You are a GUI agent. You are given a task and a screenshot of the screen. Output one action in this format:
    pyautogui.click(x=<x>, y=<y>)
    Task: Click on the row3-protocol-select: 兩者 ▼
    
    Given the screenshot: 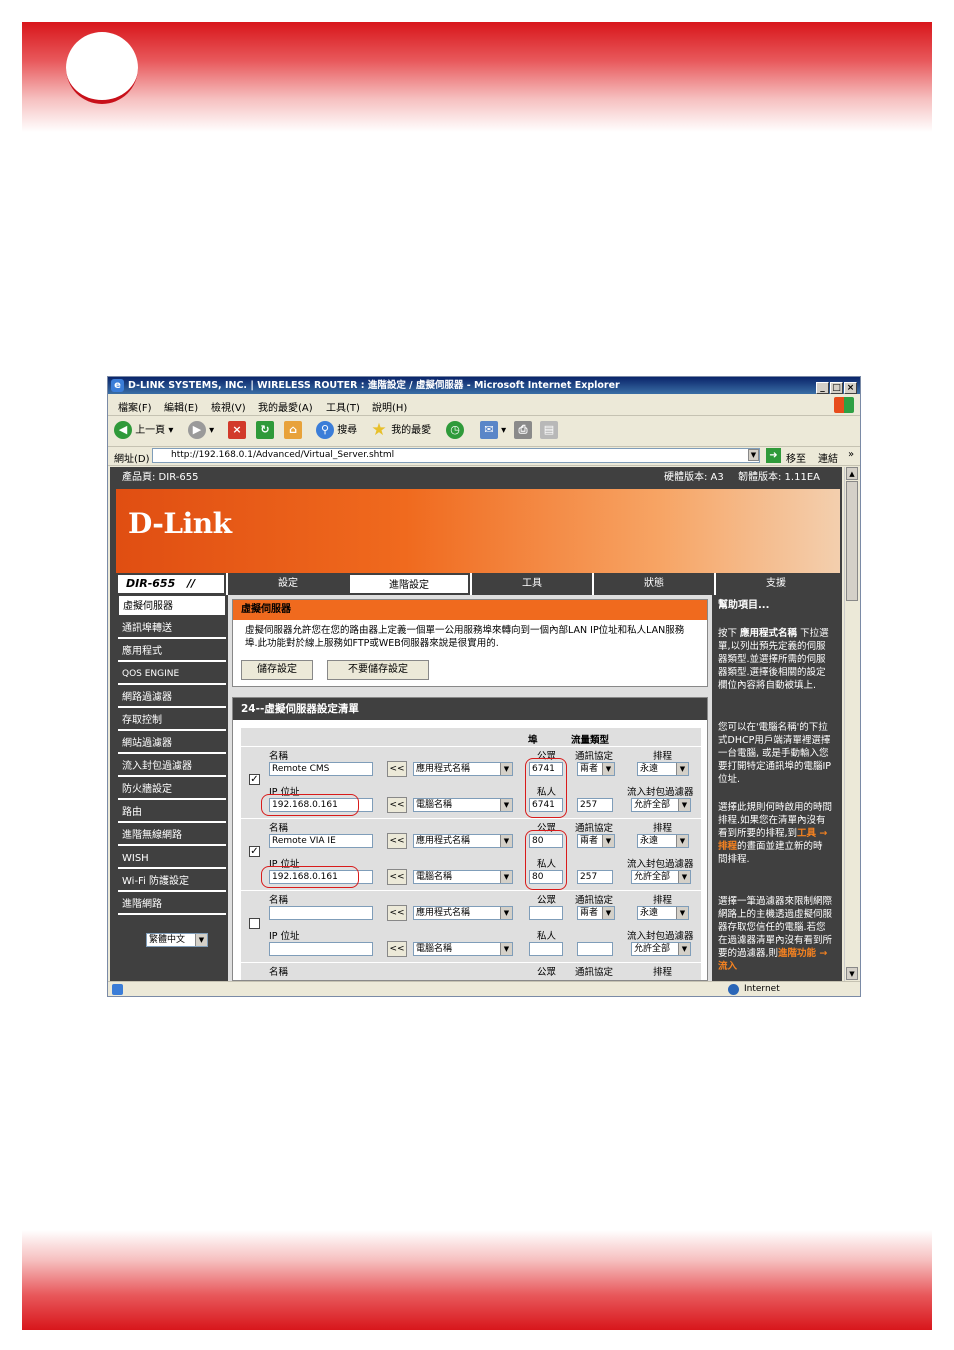 What is the action you would take?
    pyautogui.click(x=596, y=913)
    